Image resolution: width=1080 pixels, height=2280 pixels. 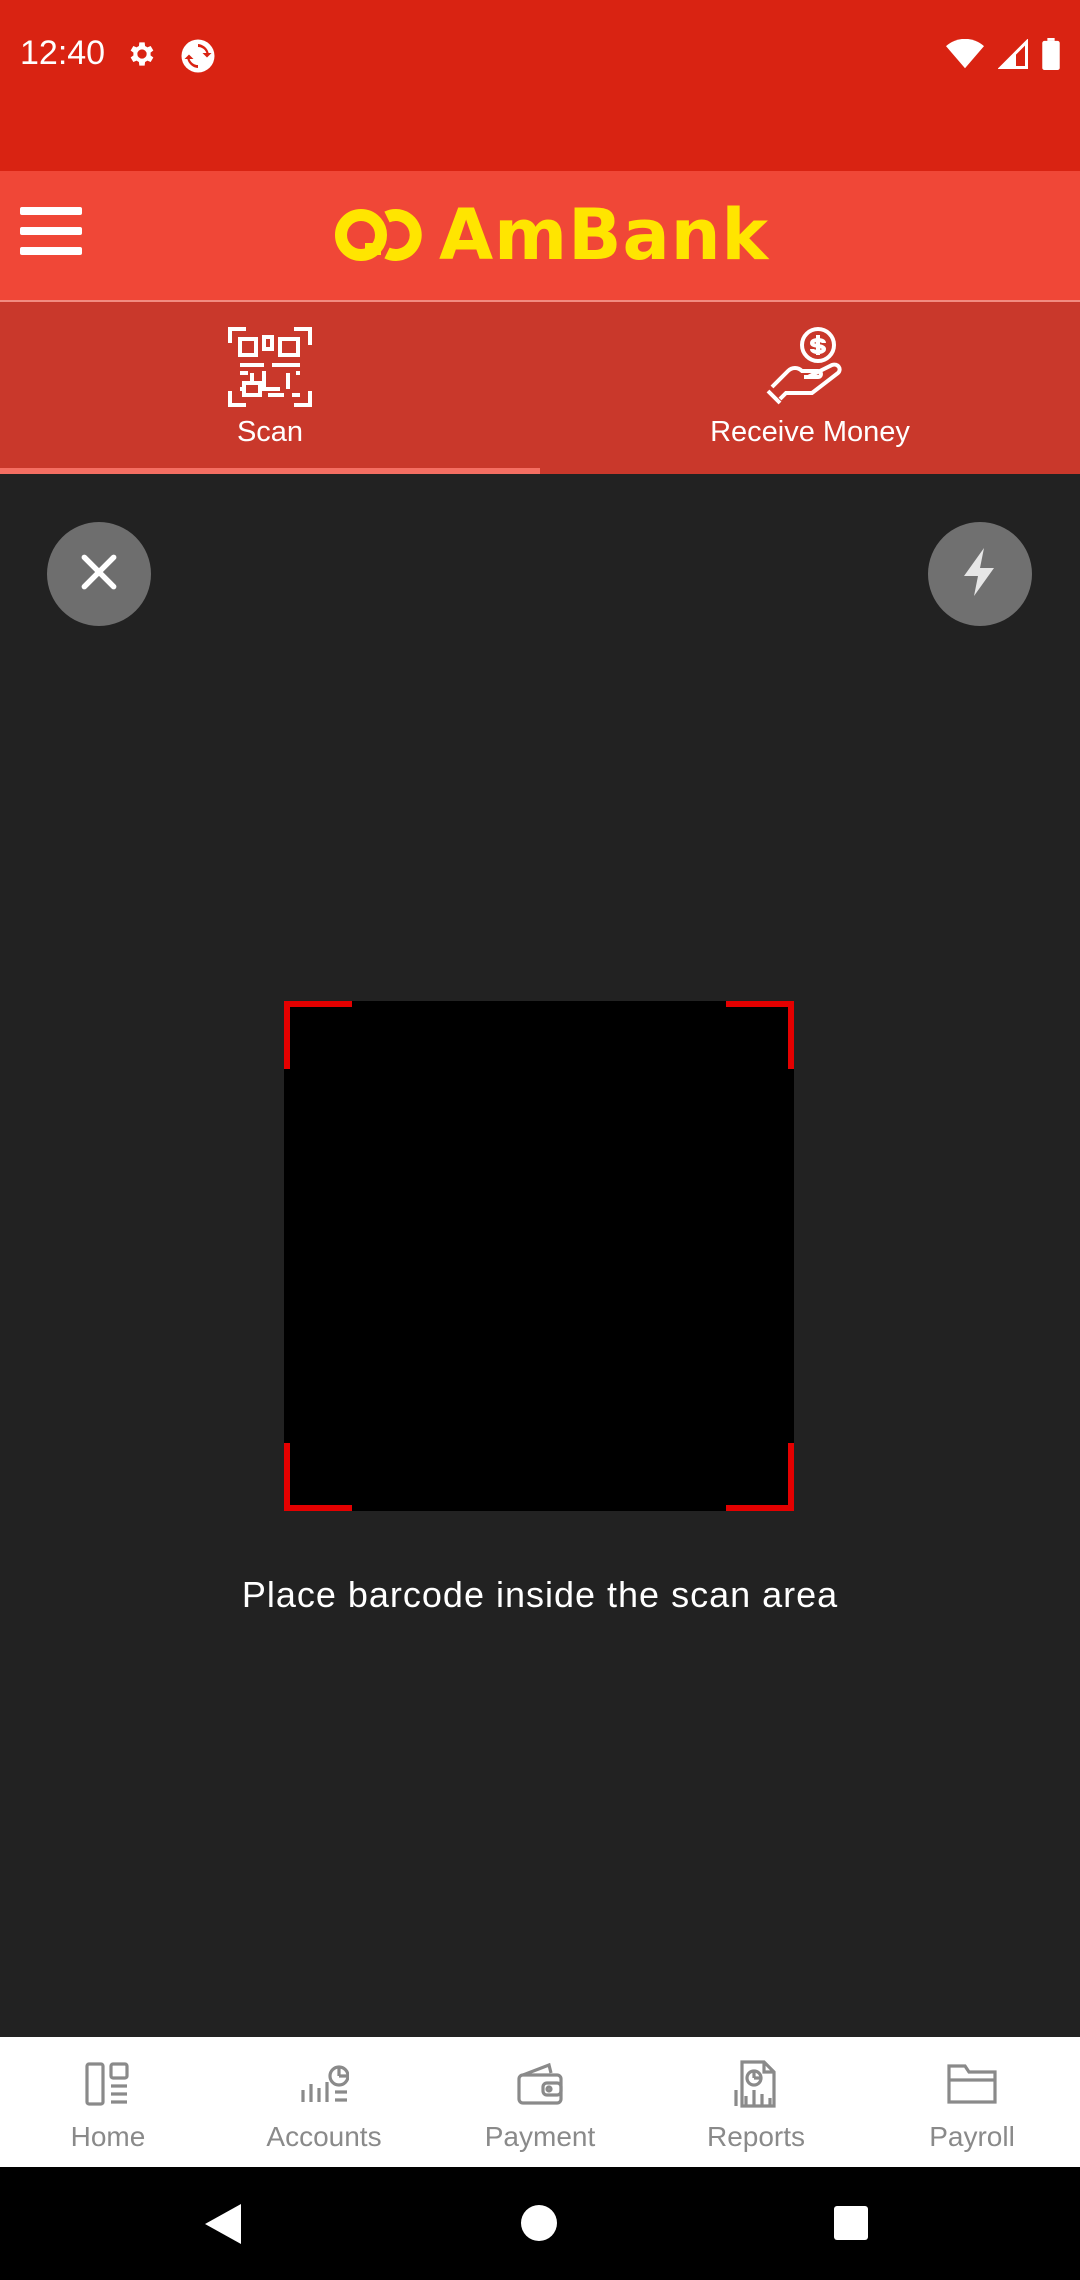 I want to click on status-icons-right, so click(x=1003, y=56).